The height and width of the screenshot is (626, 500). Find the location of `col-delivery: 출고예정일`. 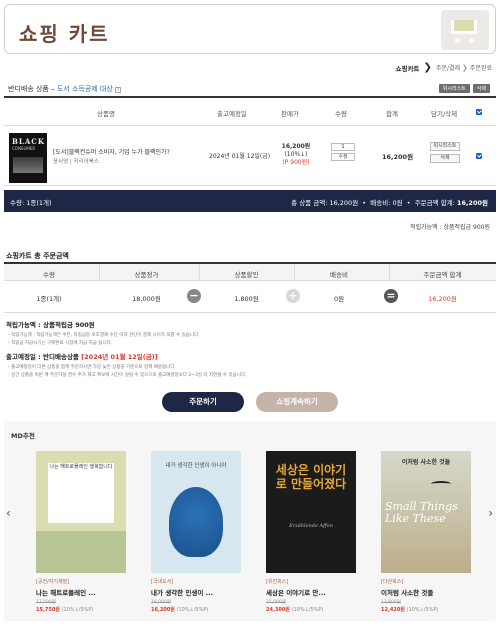

col-delivery: 출고예정일 is located at coordinates (232, 114).